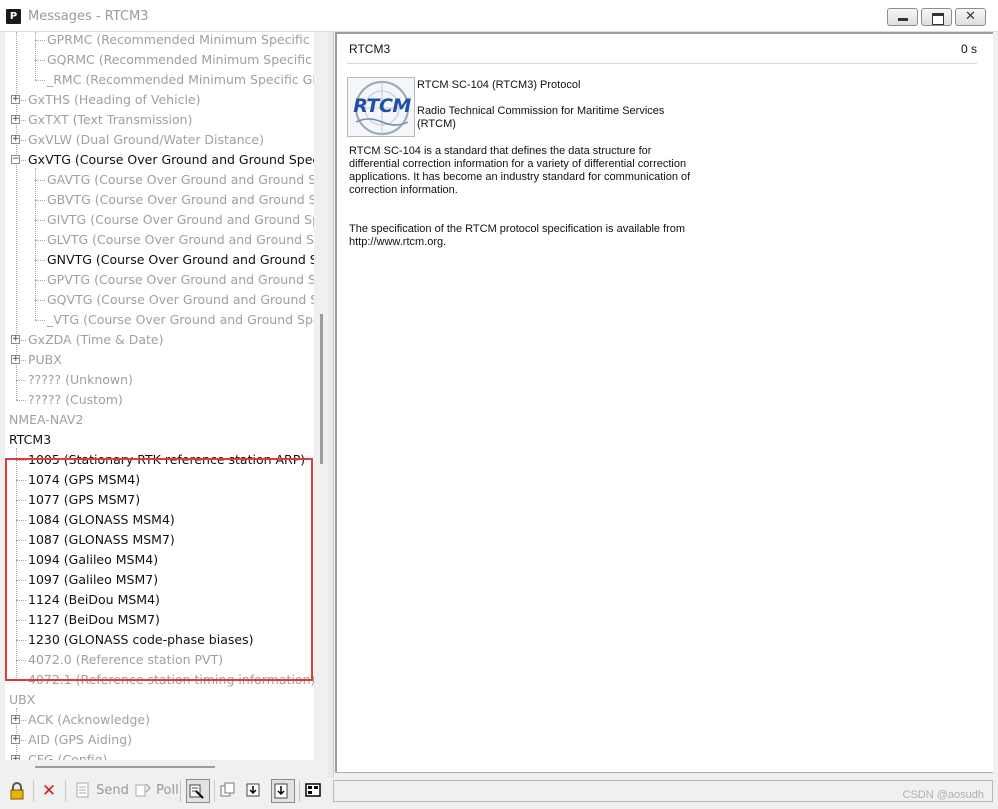 The image size is (998, 809). I want to click on rtcm-logo-text: RTCM, so click(382, 106).